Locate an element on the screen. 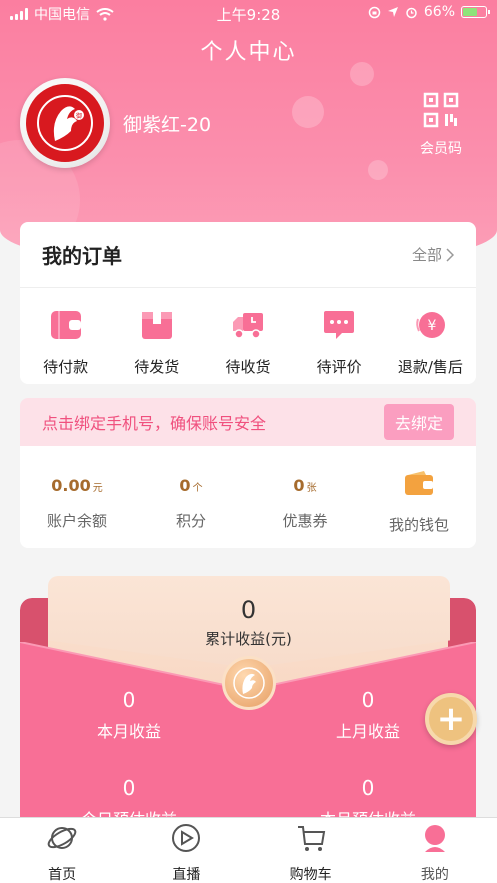 This screenshot has width=497, height=883. svg-text: 御 is located at coordinates (79, 116).